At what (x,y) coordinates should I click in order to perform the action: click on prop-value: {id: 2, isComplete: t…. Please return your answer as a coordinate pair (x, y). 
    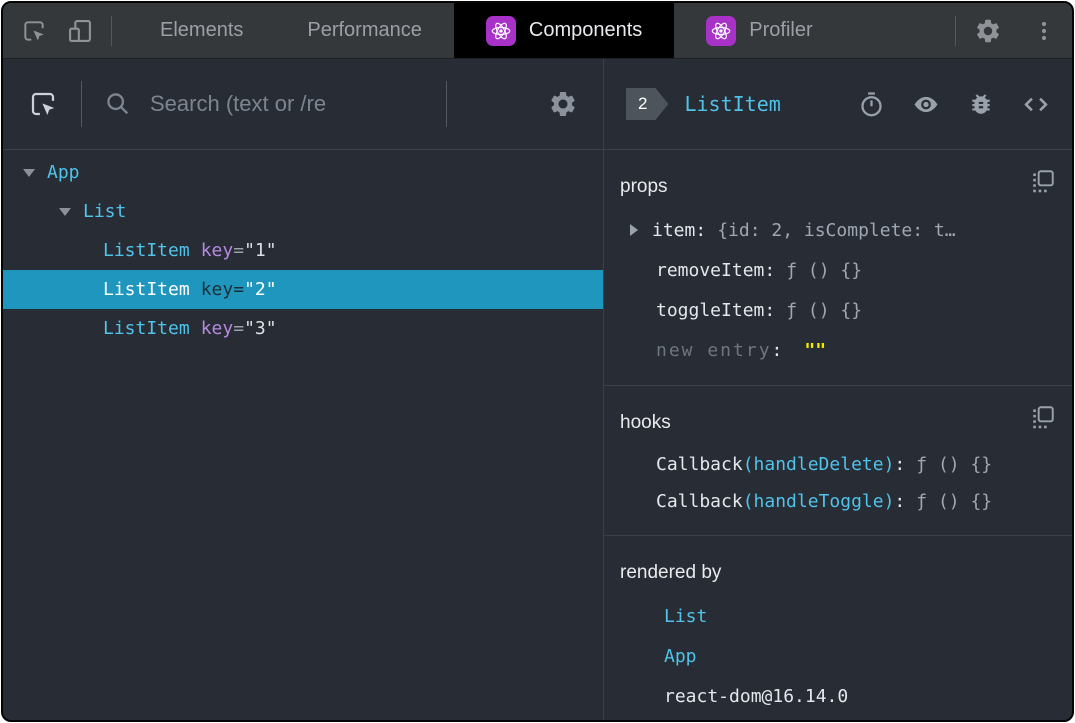
    Looking at the image, I should click on (836, 230).